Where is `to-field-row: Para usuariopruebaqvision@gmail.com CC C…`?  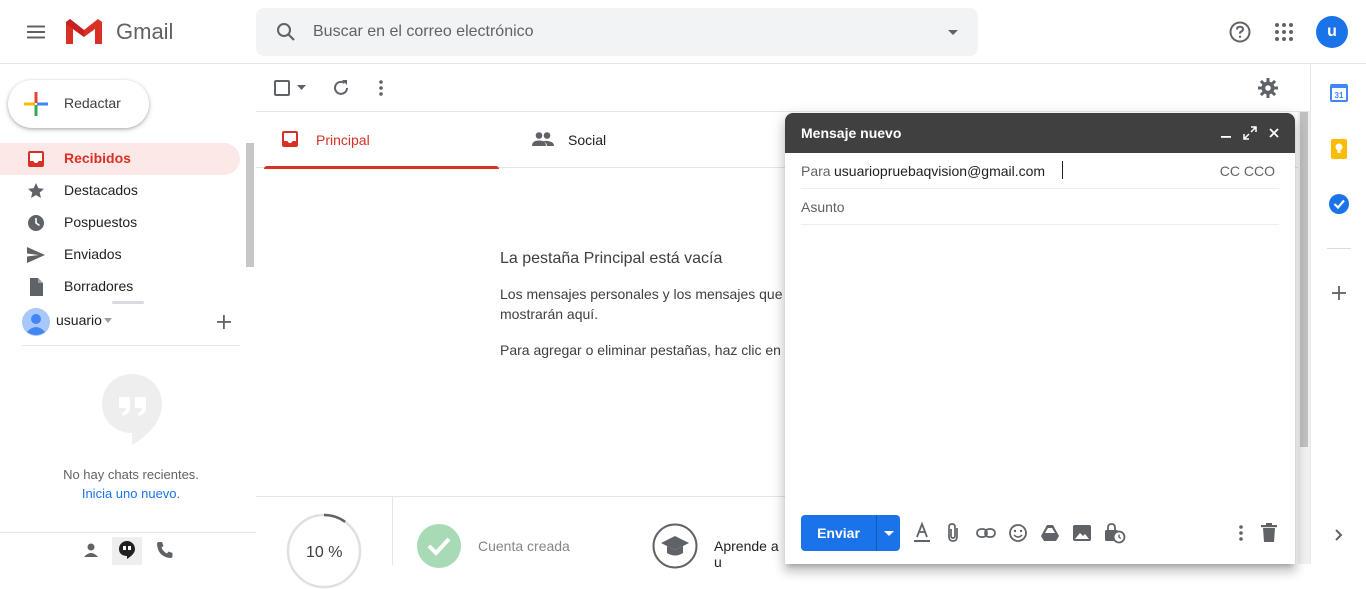 to-field-row: Para usuariopruebaqvision@gmail.com CC C… is located at coordinates (1040, 171).